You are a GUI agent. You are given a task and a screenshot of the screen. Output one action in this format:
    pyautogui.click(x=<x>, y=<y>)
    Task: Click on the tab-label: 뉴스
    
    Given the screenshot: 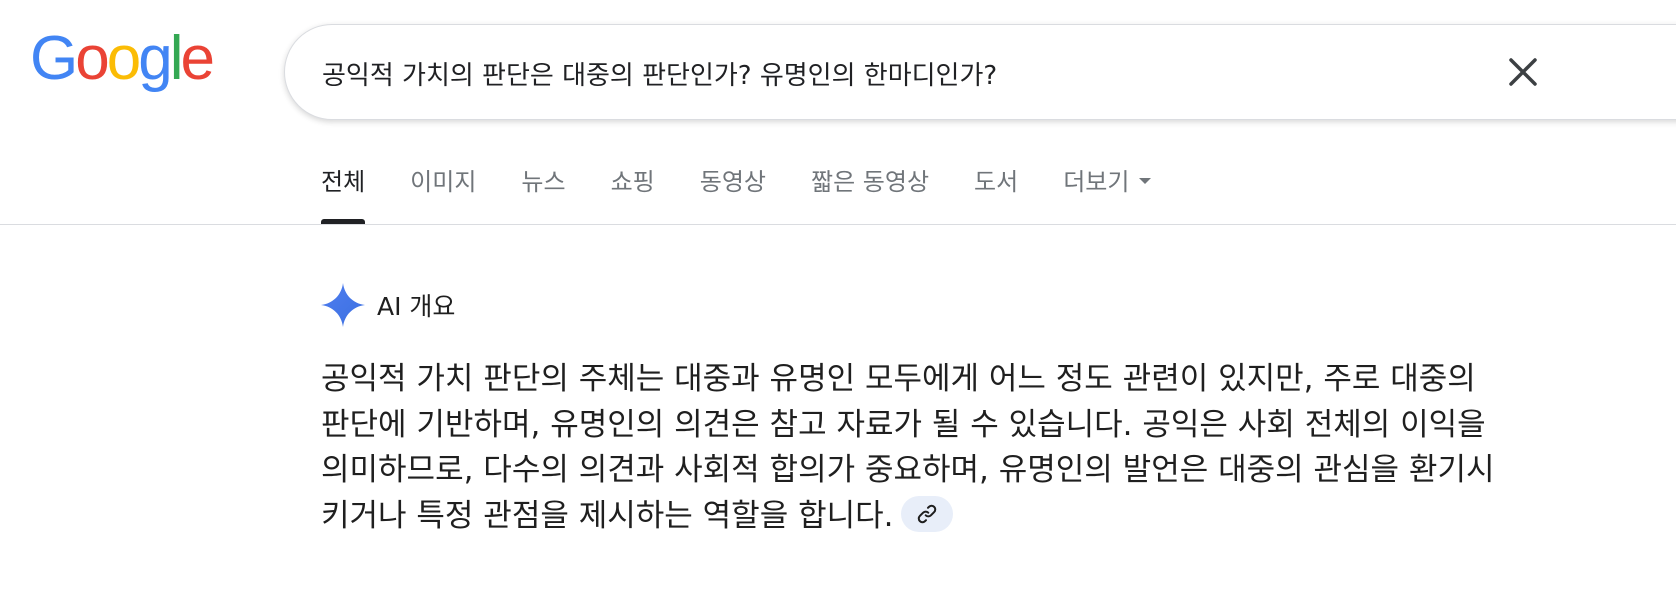 What is the action you would take?
    pyautogui.click(x=543, y=182)
    